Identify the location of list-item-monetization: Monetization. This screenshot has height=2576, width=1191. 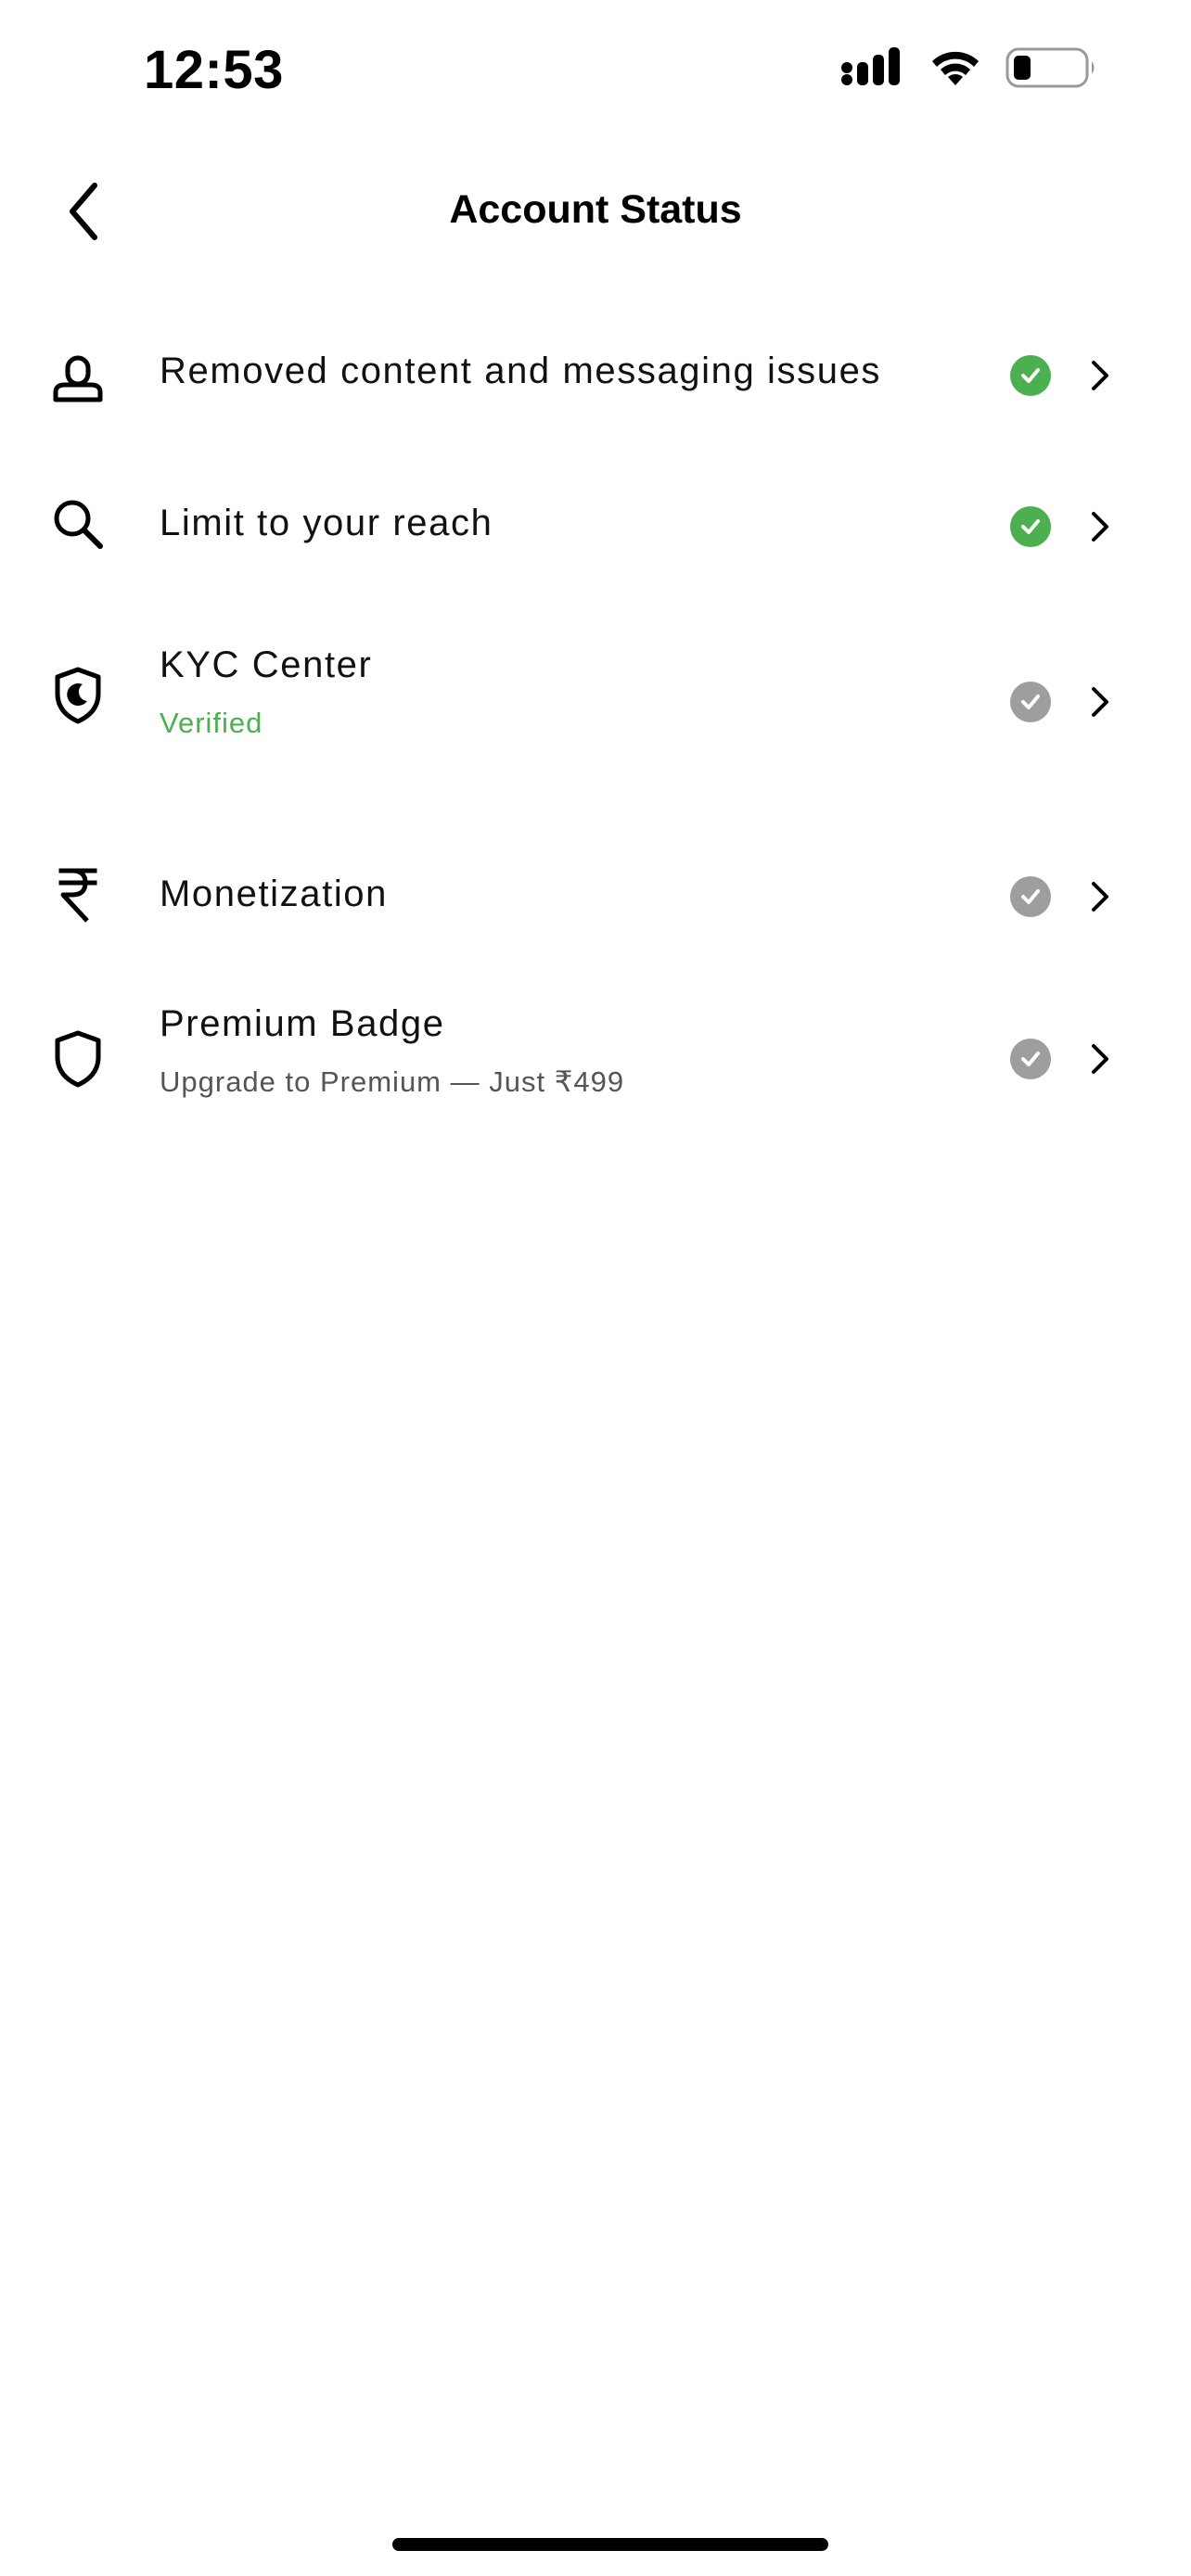
(595, 886).